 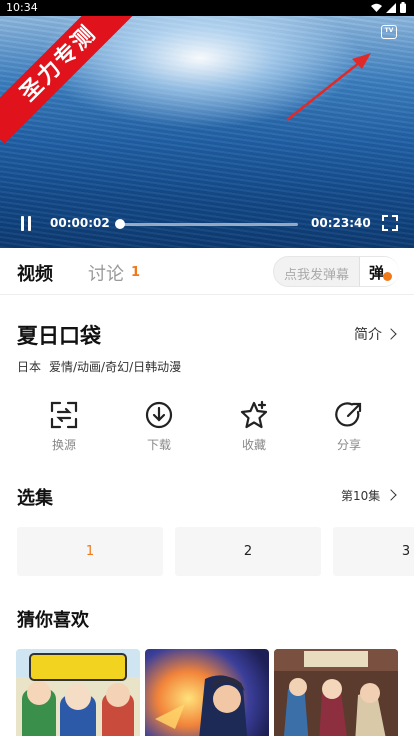 What do you see at coordinates (316, 273) in the screenshot?
I see `danmu-input: 点我发弹幕` at bounding box center [316, 273].